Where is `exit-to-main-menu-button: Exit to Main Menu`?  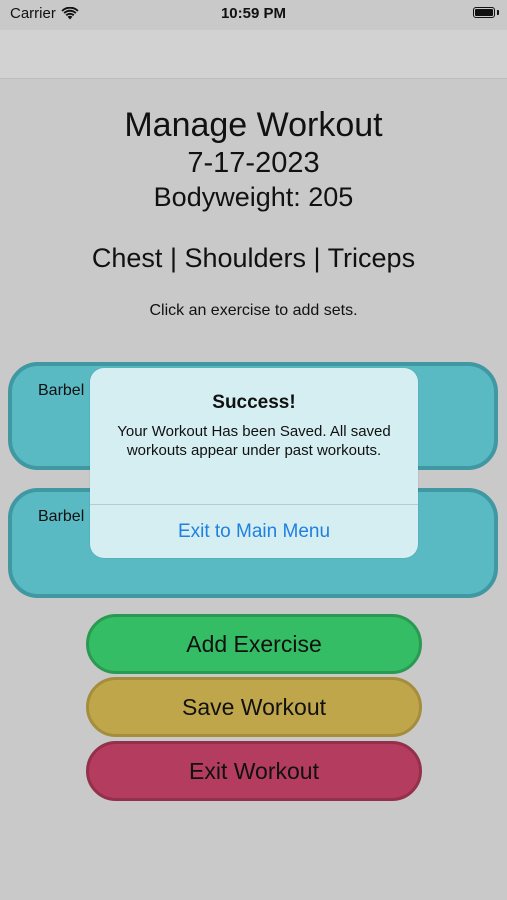
exit-to-main-menu-button: Exit to Main Menu is located at coordinates (254, 531).